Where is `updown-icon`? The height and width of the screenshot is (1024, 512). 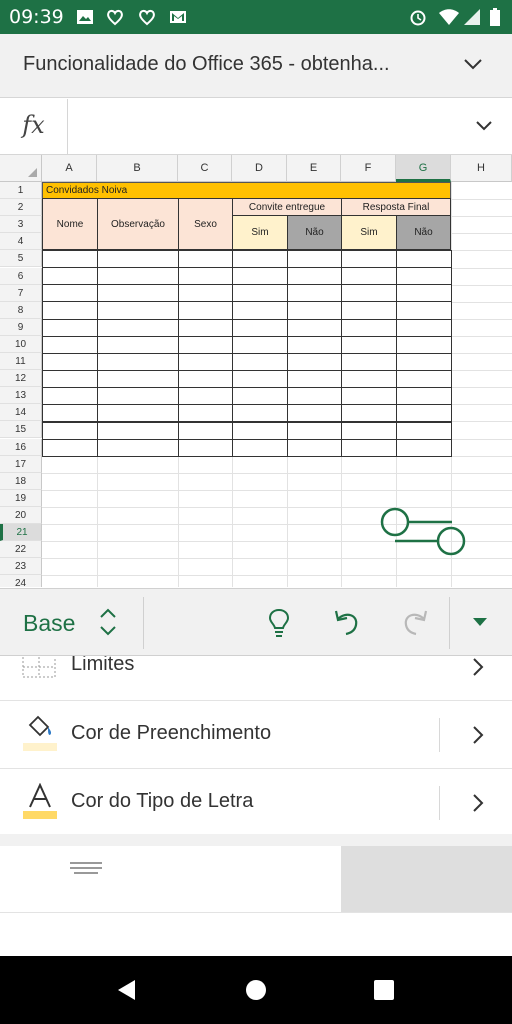
updown-icon is located at coordinates (108, 622).